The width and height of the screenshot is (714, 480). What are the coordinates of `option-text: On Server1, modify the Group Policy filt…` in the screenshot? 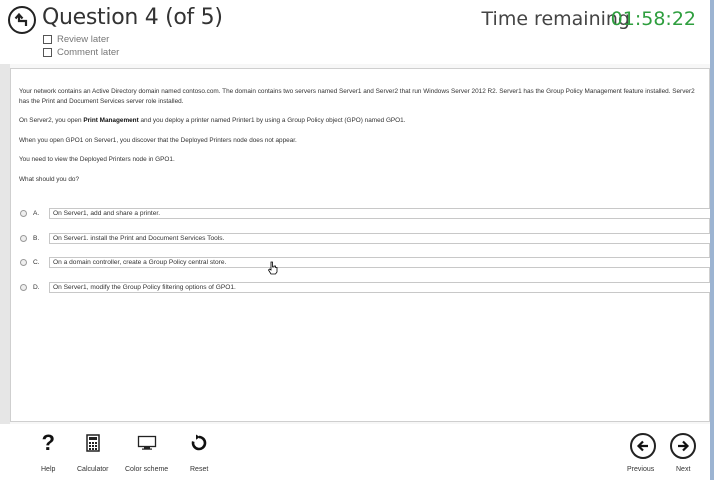 It's located at (381, 287).